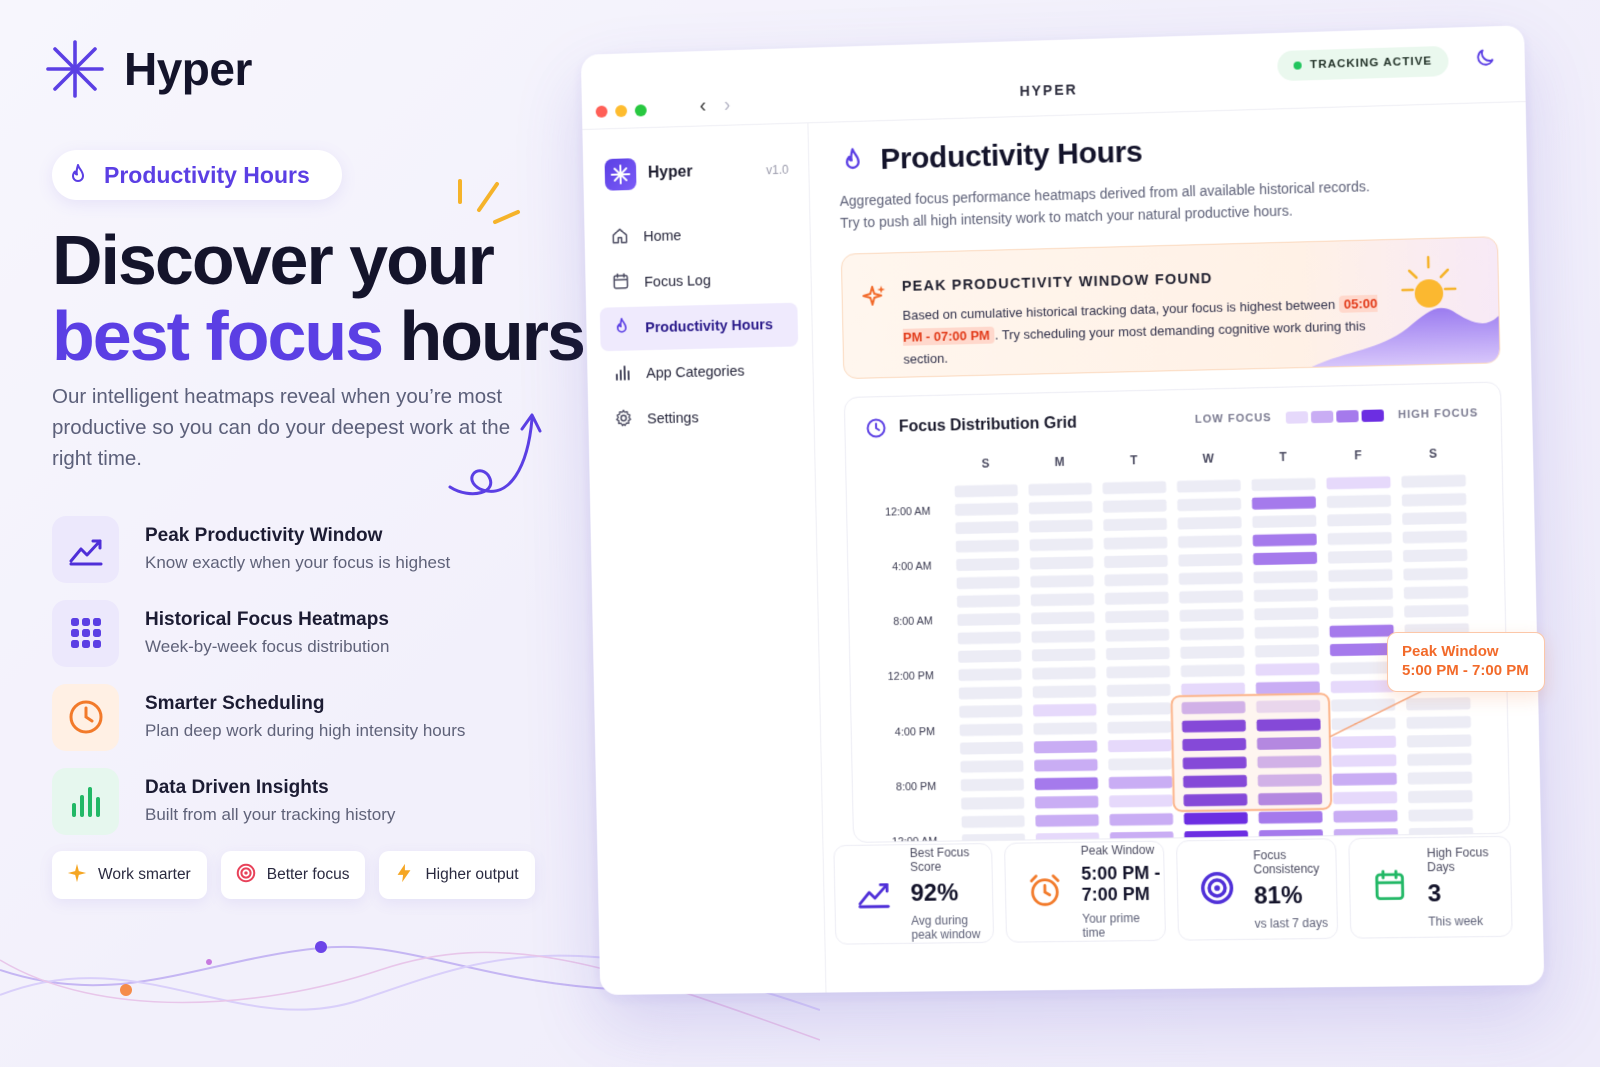 The height and width of the screenshot is (1067, 1600). Describe the element at coordinates (699, 327) in the screenshot. I see `sidebar-item-productivity-hours: Productivity Hours` at that location.